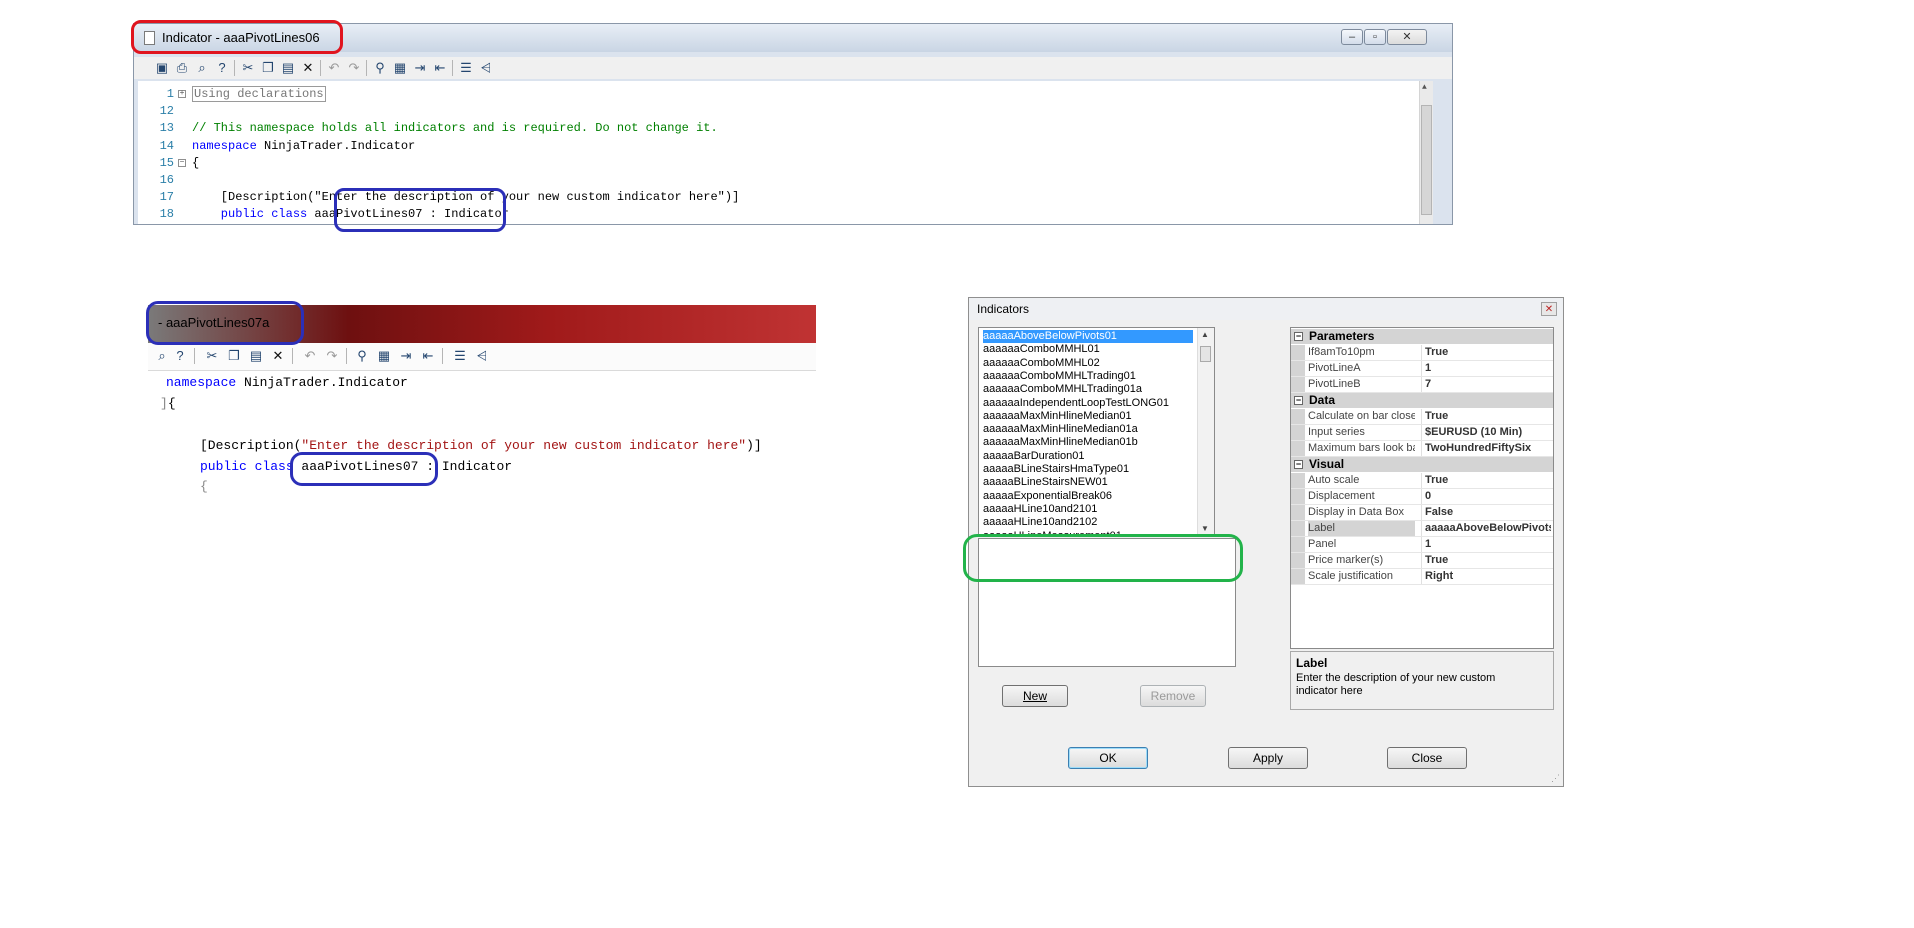  I want to click on maximize-button: ▫, so click(1375, 37).